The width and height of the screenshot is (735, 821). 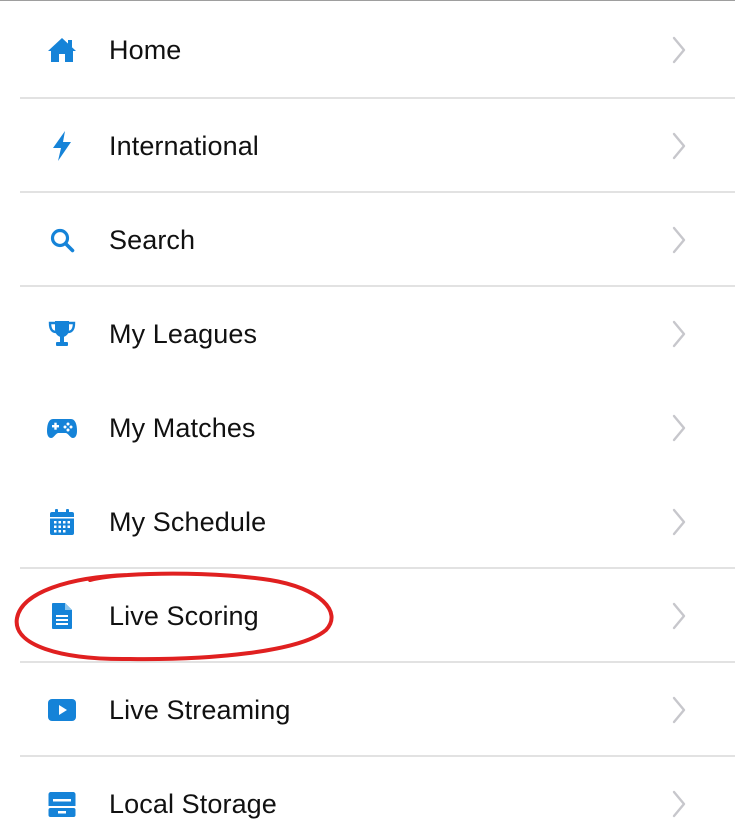 What do you see at coordinates (367, 240) in the screenshot?
I see `menu-item-search: Search` at bounding box center [367, 240].